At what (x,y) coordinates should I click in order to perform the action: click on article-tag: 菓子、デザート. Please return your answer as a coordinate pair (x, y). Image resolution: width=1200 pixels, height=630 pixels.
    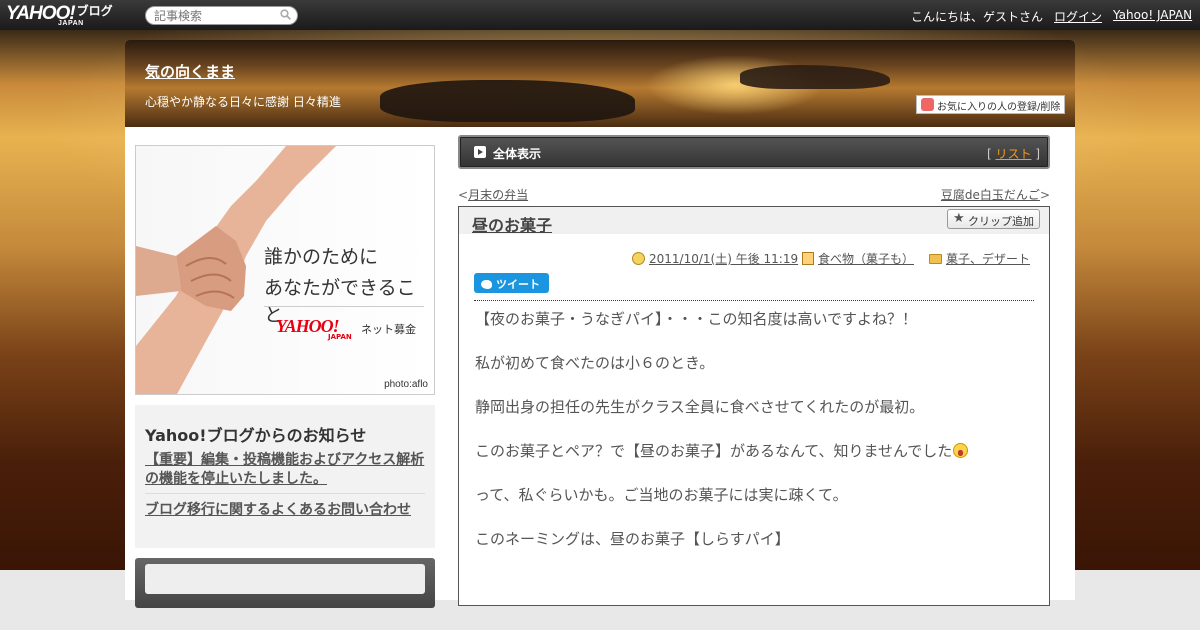
    Looking at the image, I should click on (979, 258).